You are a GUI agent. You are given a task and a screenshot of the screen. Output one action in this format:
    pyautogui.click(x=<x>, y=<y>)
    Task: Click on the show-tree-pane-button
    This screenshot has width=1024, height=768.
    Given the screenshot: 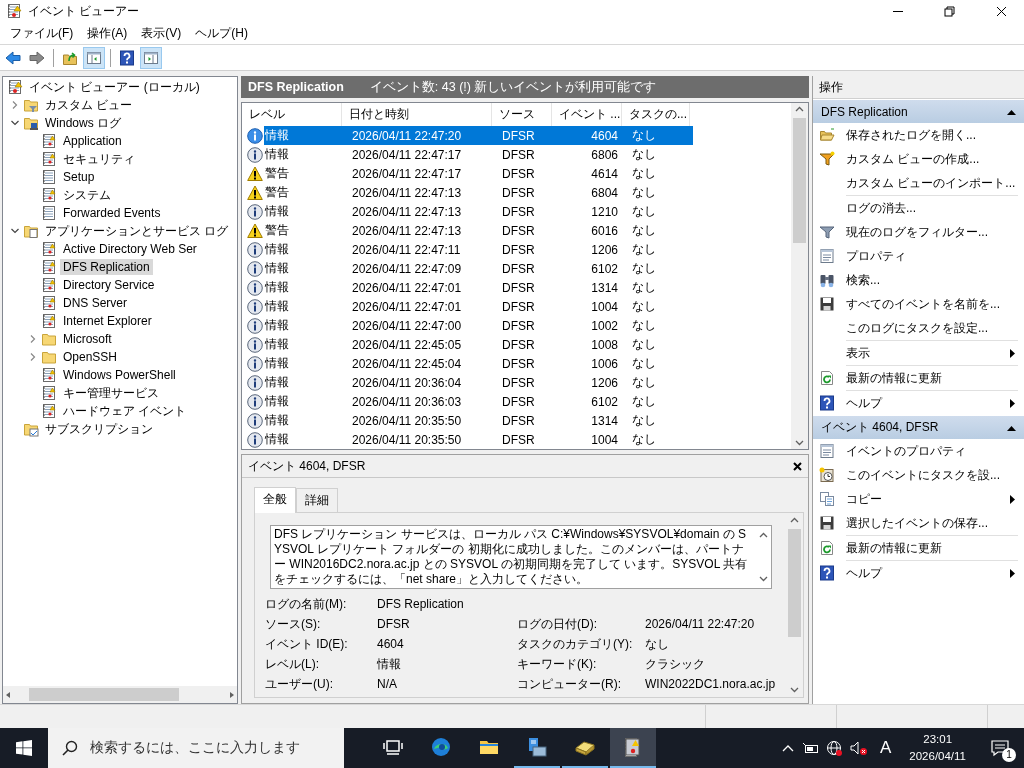 What is the action you would take?
    pyautogui.click(x=94, y=57)
    